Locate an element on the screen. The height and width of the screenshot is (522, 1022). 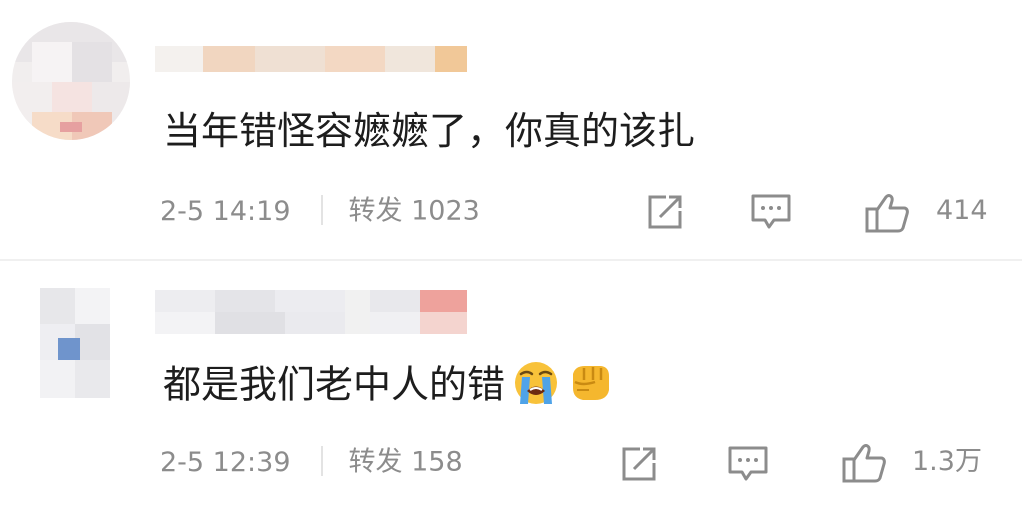
forward-count: 转发 1023 is located at coordinates (414, 211).